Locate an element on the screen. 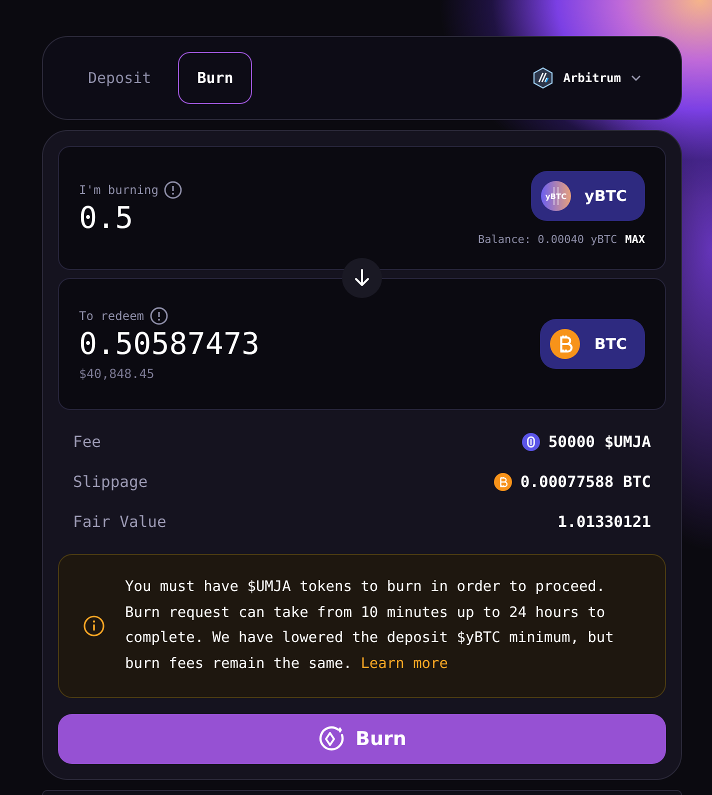 The height and width of the screenshot is (795, 712). amount-value: 0.50587473 is located at coordinates (170, 344).